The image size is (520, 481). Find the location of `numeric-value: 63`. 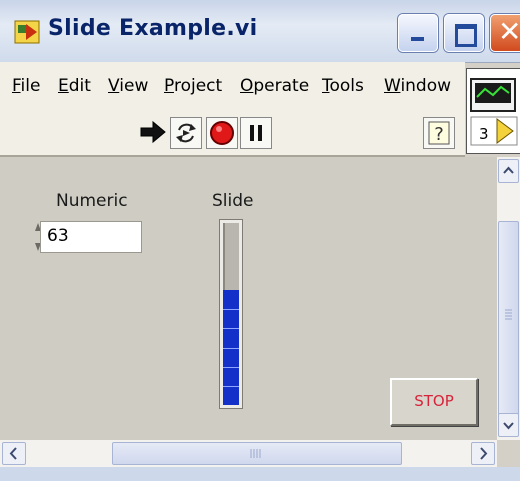

numeric-value: 63 is located at coordinates (58, 236).